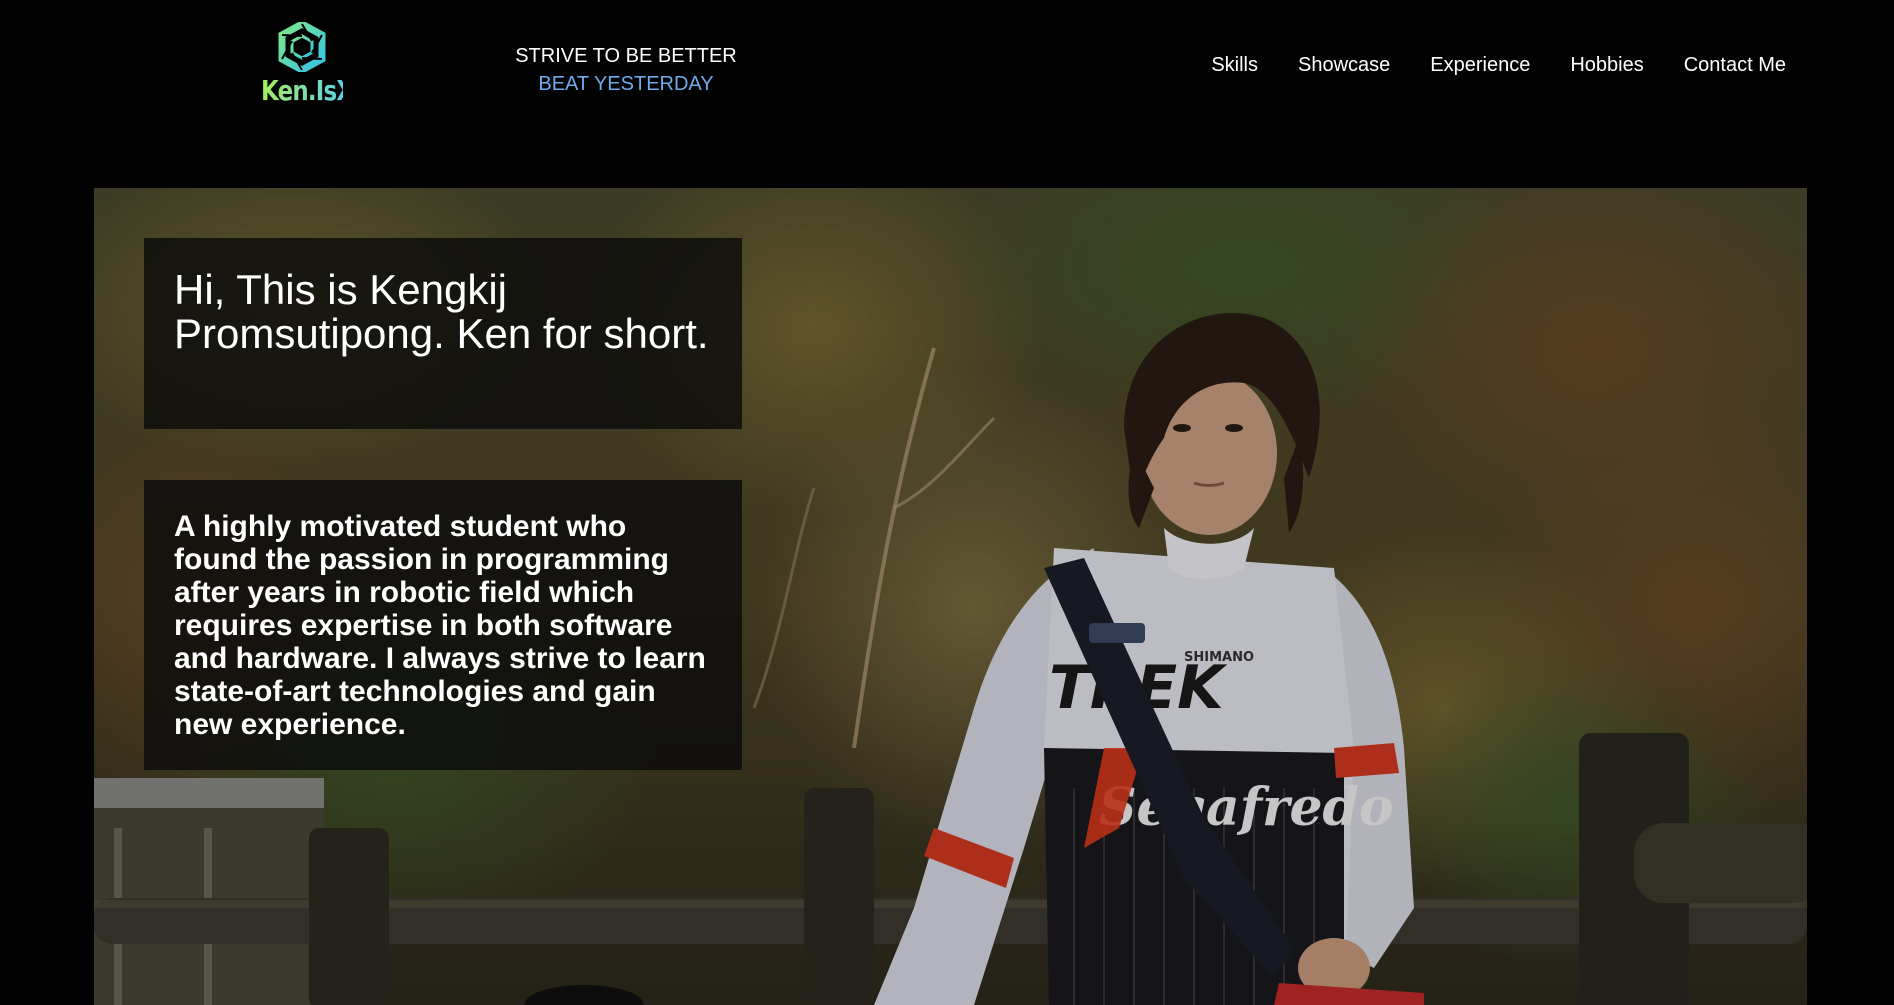  I want to click on logo-text: Ken.IsX, so click(307, 90).